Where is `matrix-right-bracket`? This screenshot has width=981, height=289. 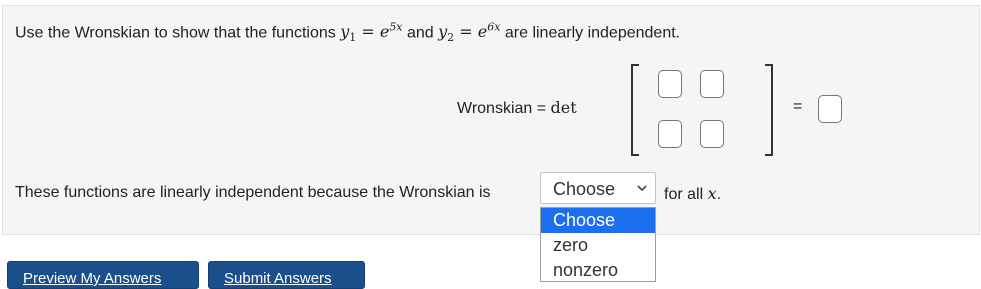 matrix-right-bracket is located at coordinates (769, 110).